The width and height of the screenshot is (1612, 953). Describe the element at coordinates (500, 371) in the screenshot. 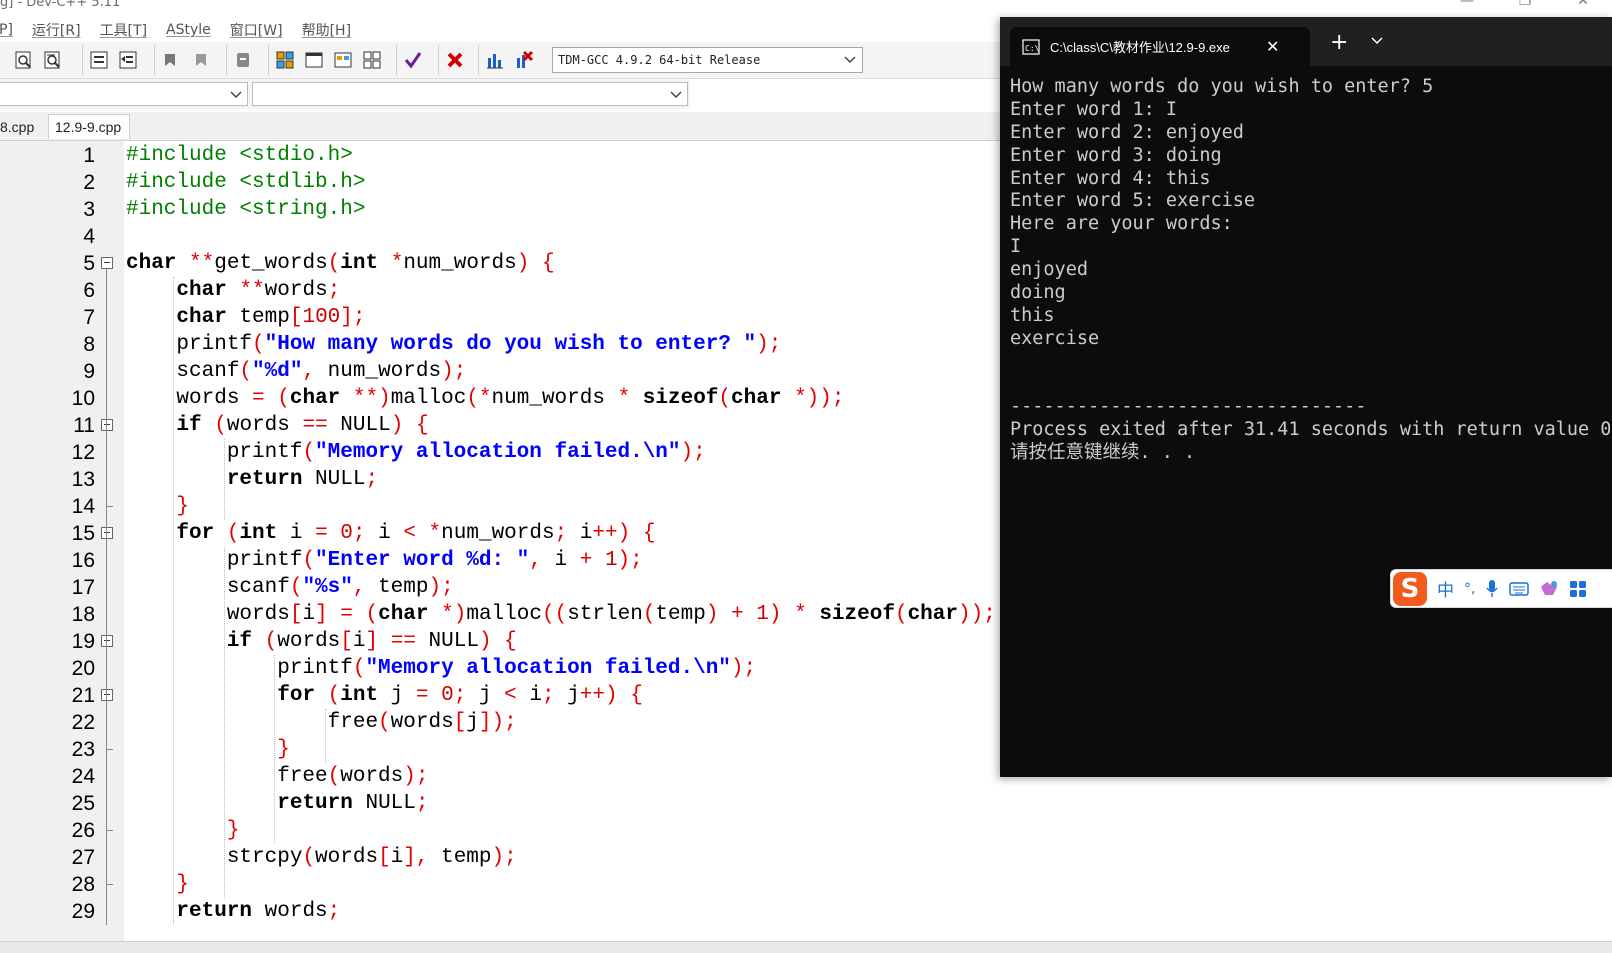

I see `code-line: 9 scanf("%d", num_words);` at that location.